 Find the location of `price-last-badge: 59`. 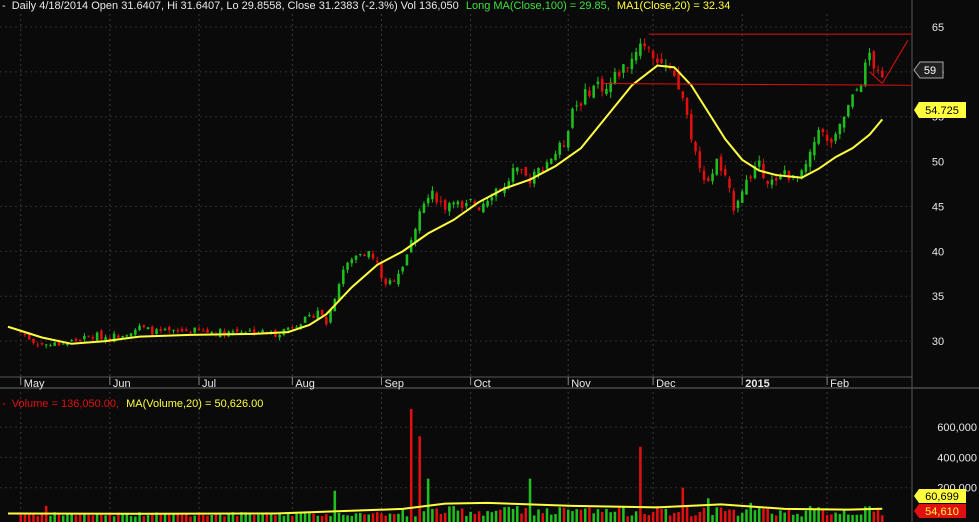

price-last-badge: 59 is located at coordinates (928, 70).